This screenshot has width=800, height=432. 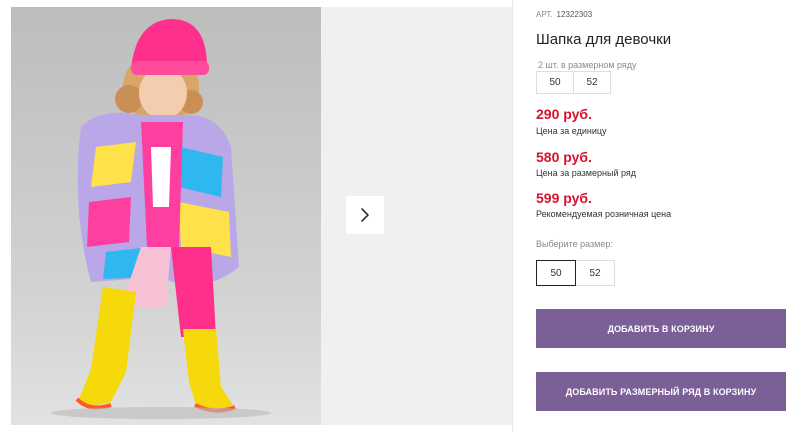 What do you see at coordinates (564, 198) in the screenshot?
I see `retail-price: 599 руб.` at bounding box center [564, 198].